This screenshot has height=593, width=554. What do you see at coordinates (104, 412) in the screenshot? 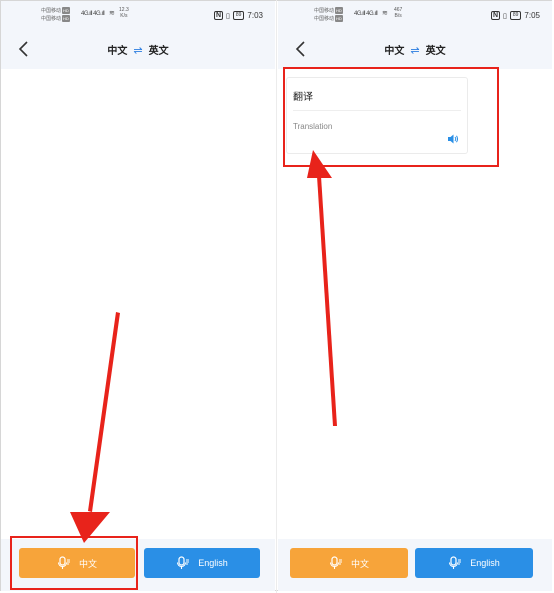
I see `arrow-down-shaft` at bounding box center [104, 412].